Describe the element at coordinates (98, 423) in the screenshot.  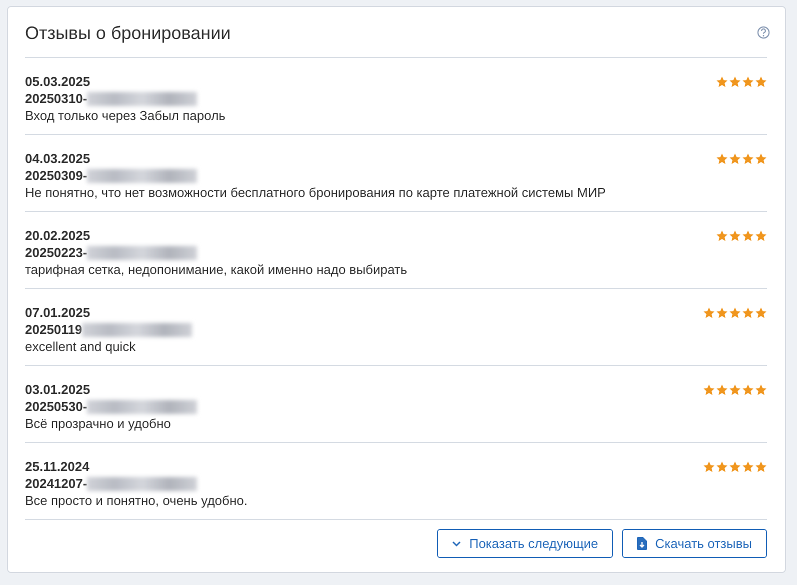
I see `review-text: Всё прозрачно и удобно` at that location.